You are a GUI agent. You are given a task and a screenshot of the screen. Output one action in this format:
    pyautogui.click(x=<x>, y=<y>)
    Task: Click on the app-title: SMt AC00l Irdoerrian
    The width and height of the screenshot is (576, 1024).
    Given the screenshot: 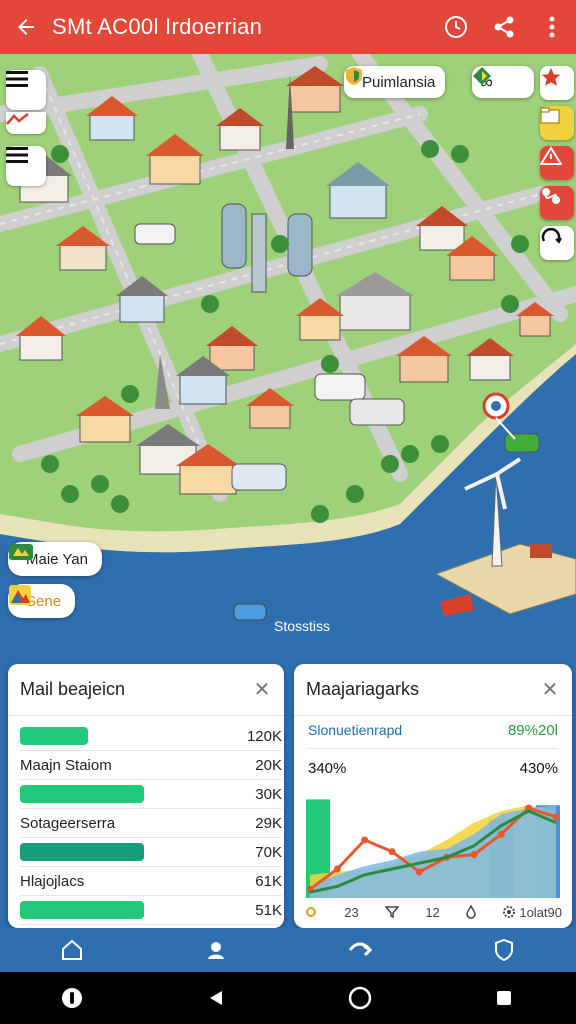 What is the action you would take?
    pyautogui.click(x=157, y=26)
    